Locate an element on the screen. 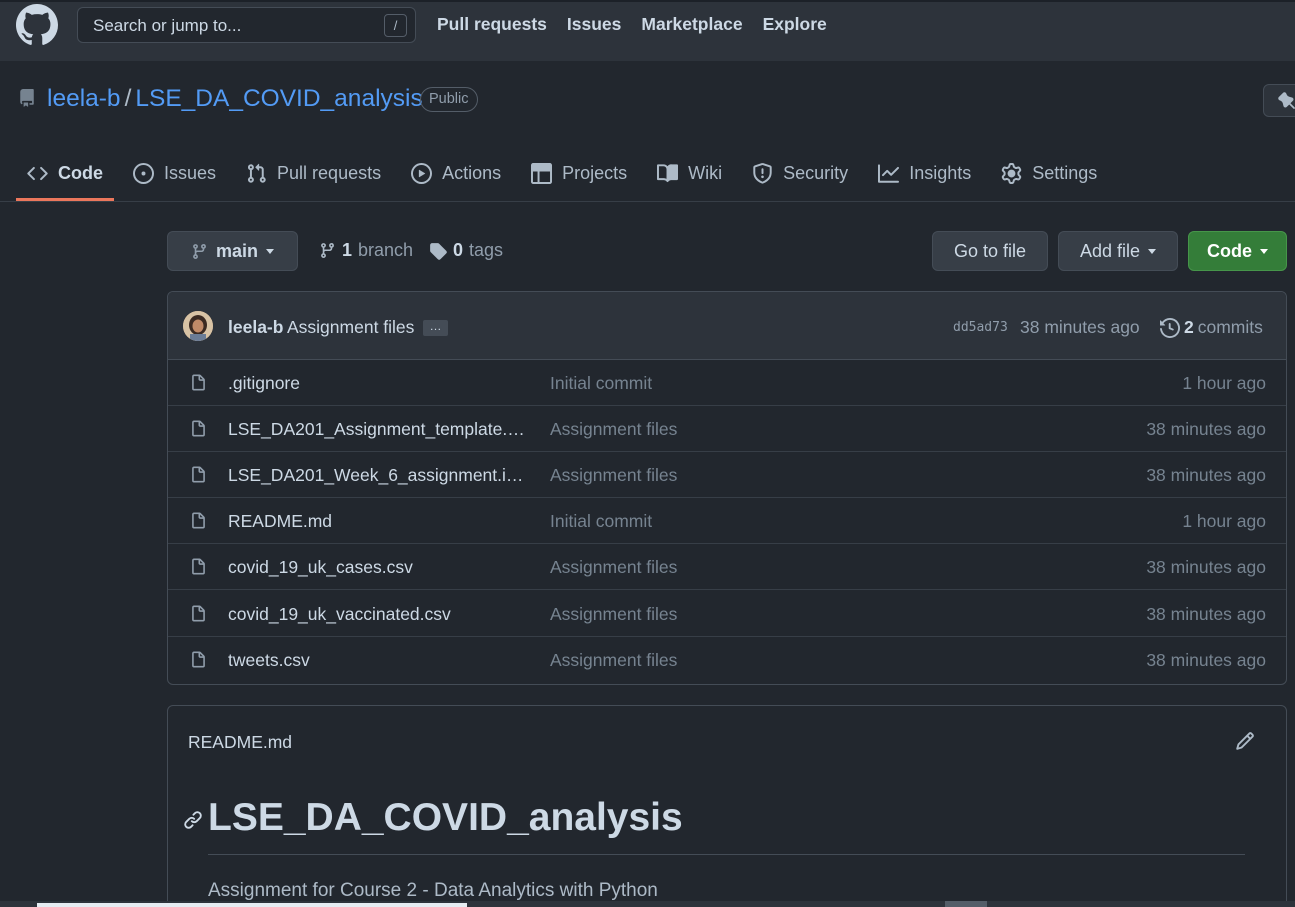 The image size is (1295, 907). commits-link: 2 commits is located at coordinates (1211, 327).